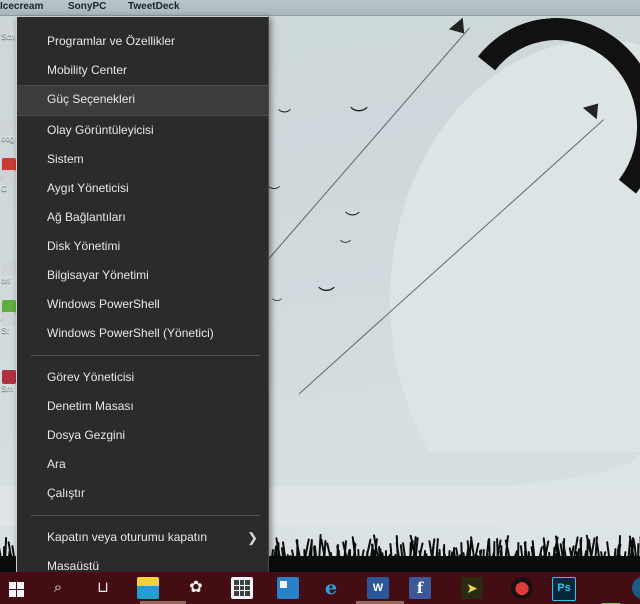  Describe the element at coordinates (66, 493) in the screenshot. I see `menu-item-label: Çalıştır` at that location.